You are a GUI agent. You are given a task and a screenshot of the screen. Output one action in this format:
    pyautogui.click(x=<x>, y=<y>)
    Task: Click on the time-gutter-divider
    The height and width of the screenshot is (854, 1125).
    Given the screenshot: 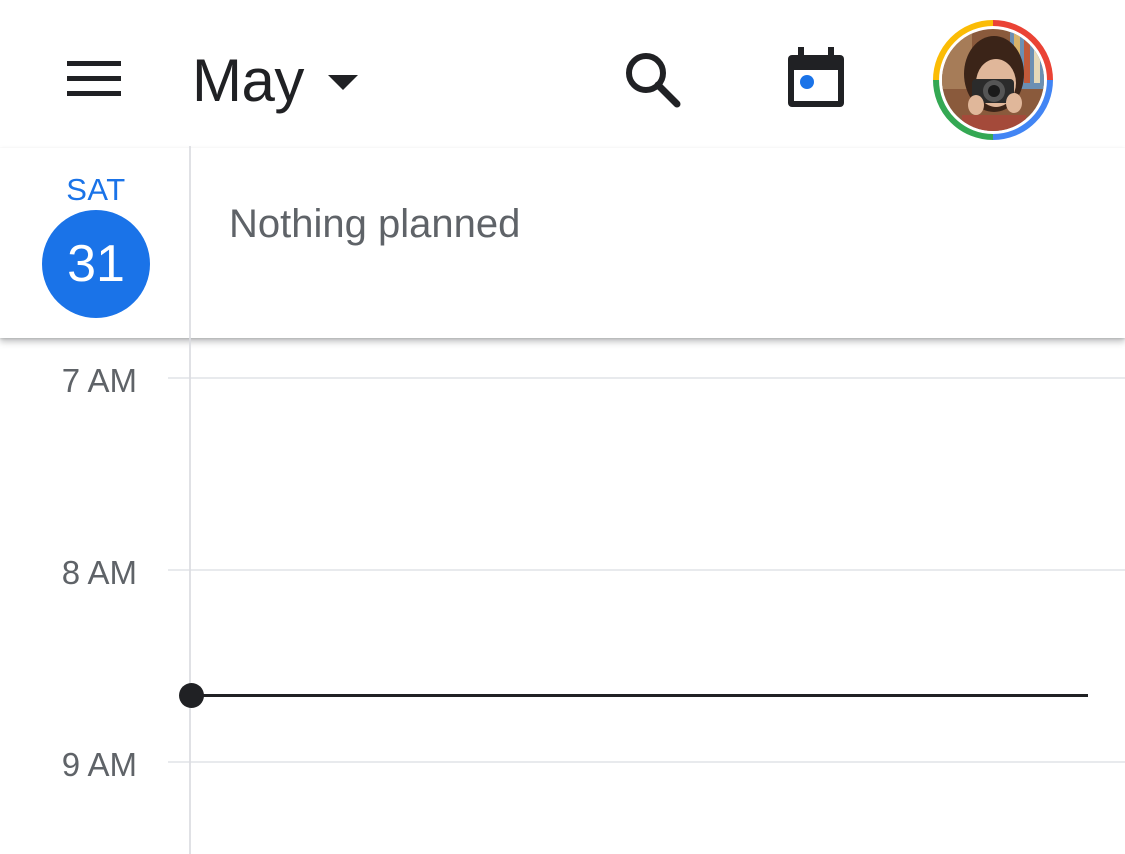 What is the action you would take?
    pyautogui.click(x=190, y=500)
    